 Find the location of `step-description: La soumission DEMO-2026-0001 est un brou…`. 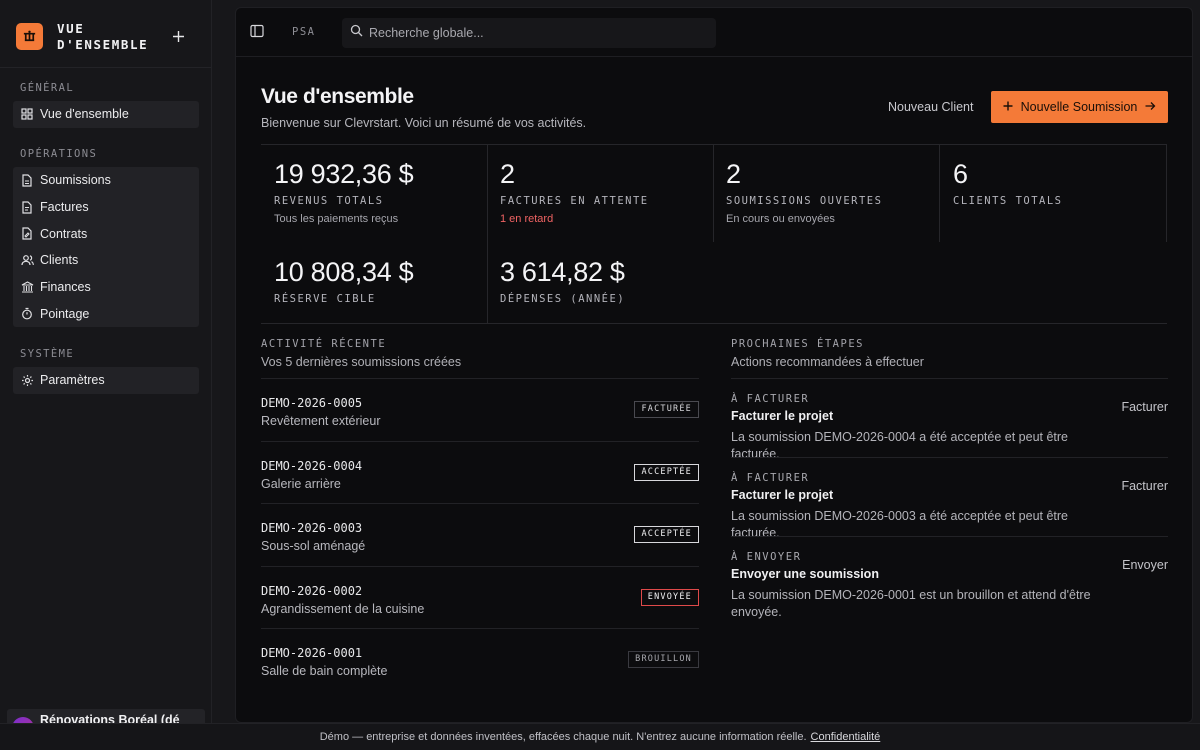

step-description: La soumission DEMO-2026-0001 est un brou… is located at coordinates (911, 603).